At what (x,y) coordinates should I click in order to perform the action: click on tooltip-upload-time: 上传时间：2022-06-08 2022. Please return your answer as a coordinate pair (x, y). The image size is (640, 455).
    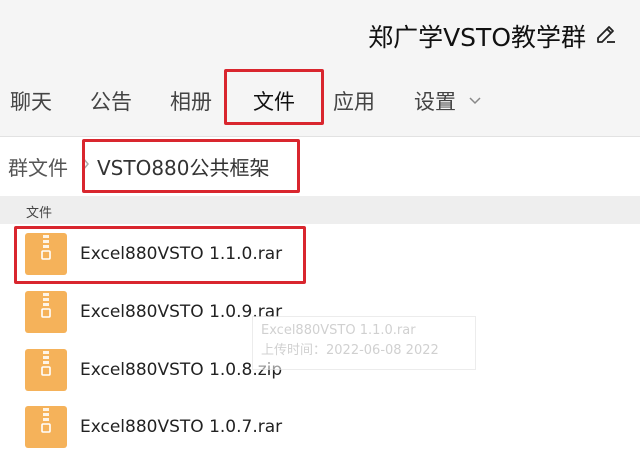
    Looking at the image, I should click on (350, 350).